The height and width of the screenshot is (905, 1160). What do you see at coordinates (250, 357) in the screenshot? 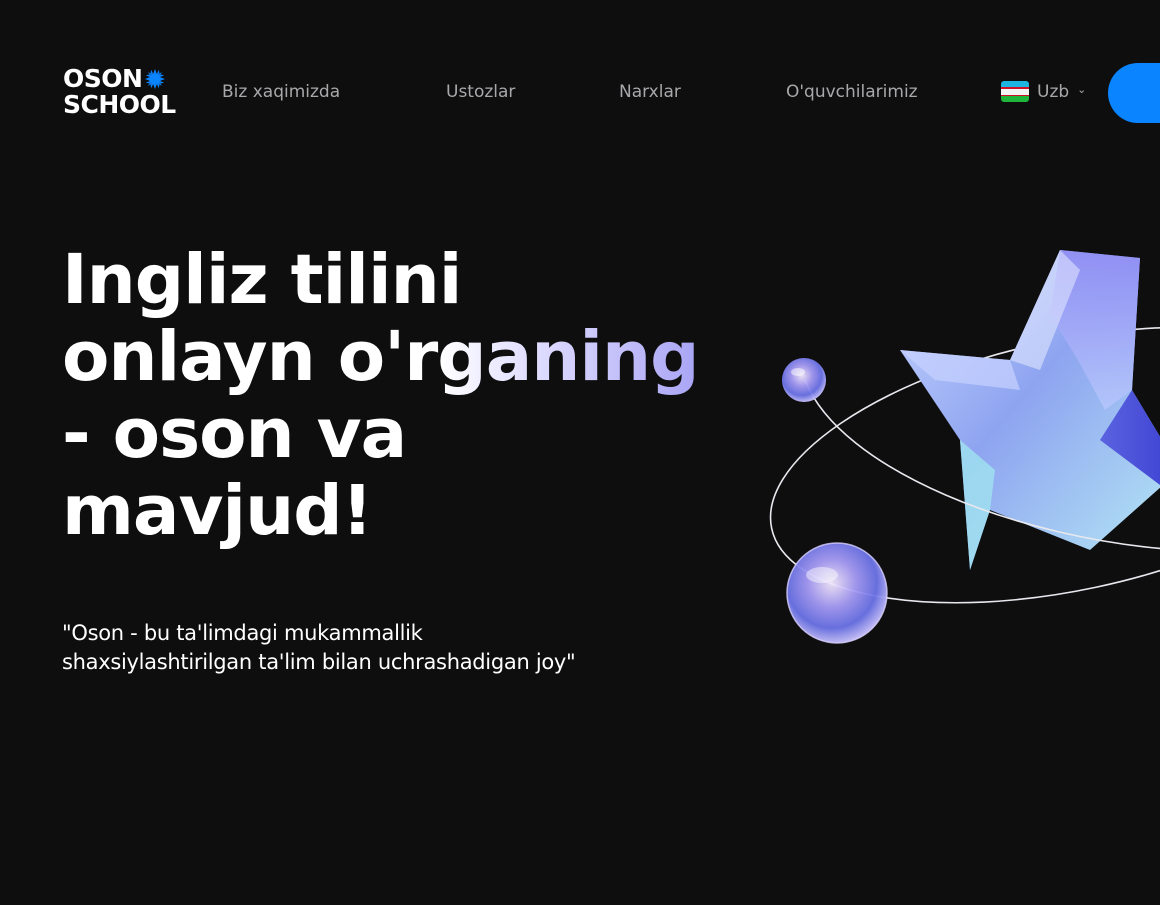
I see `hero-title-line-2-start: onlayn o'r` at bounding box center [250, 357].